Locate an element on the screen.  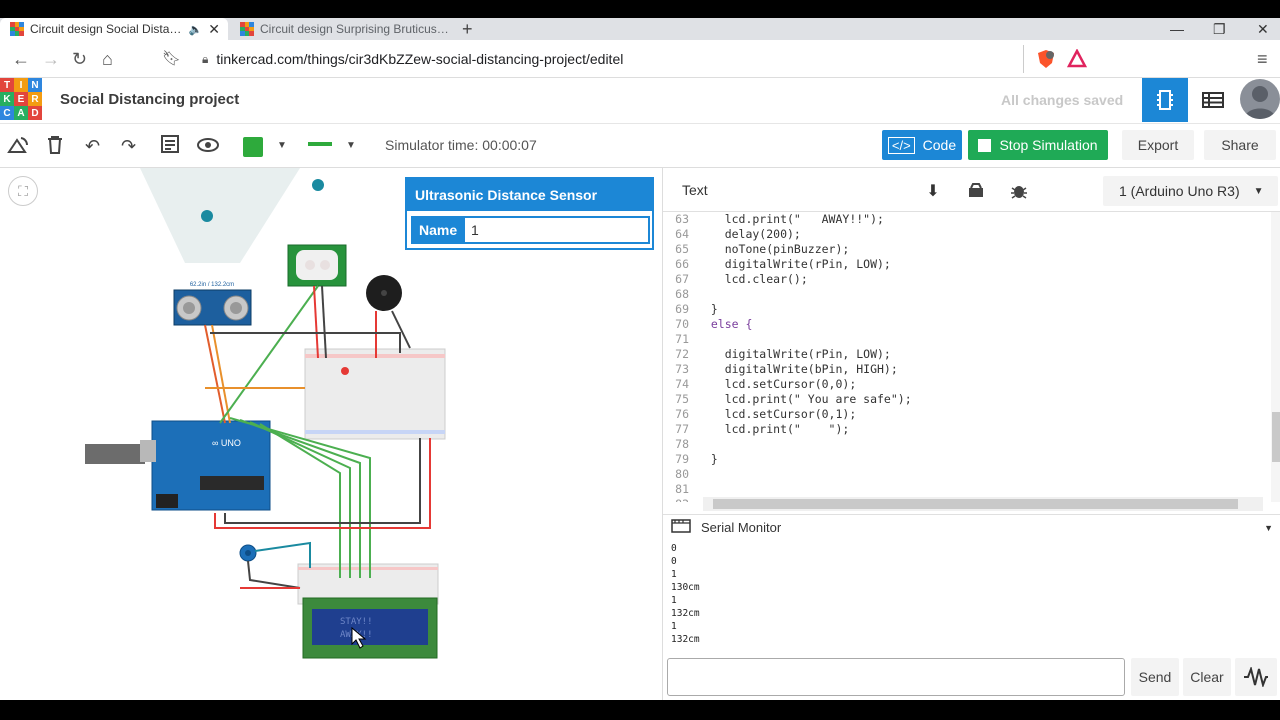
serial-input-field is located at coordinates (896, 677).